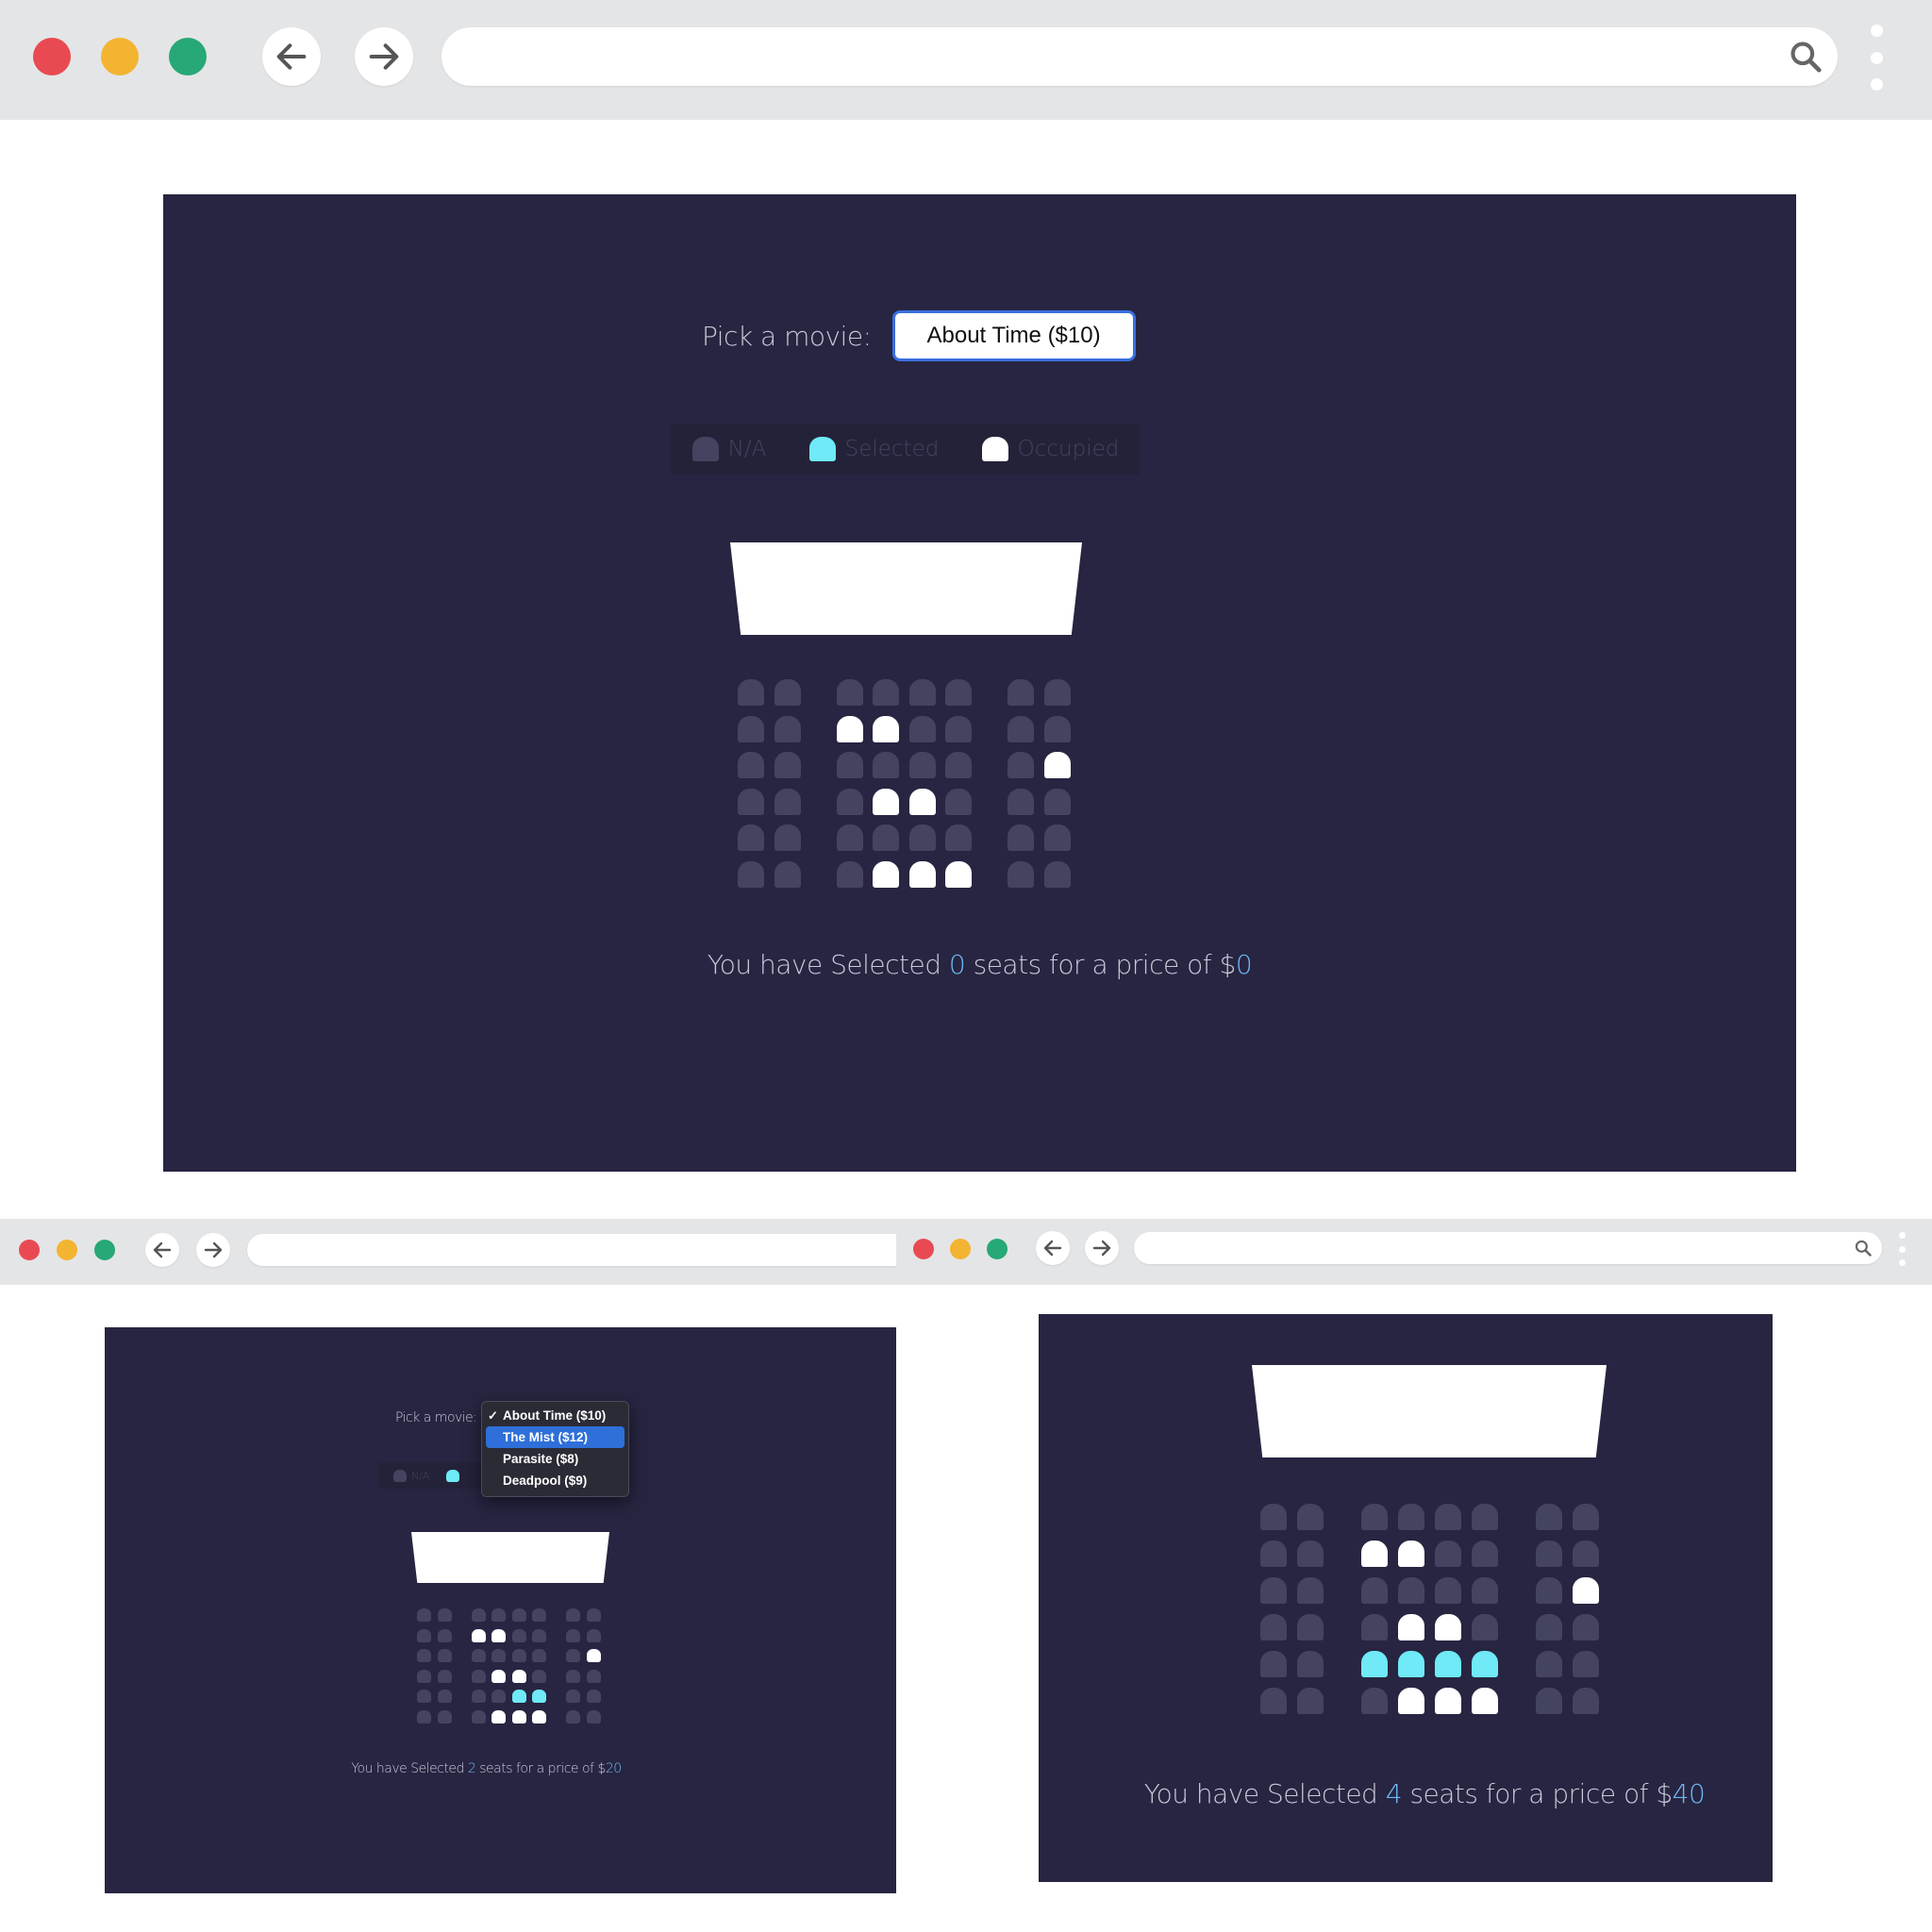 The width and height of the screenshot is (1932, 1932). What do you see at coordinates (1876, 58) in the screenshot?
I see `kebab-menu-icon` at bounding box center [1876, 58].